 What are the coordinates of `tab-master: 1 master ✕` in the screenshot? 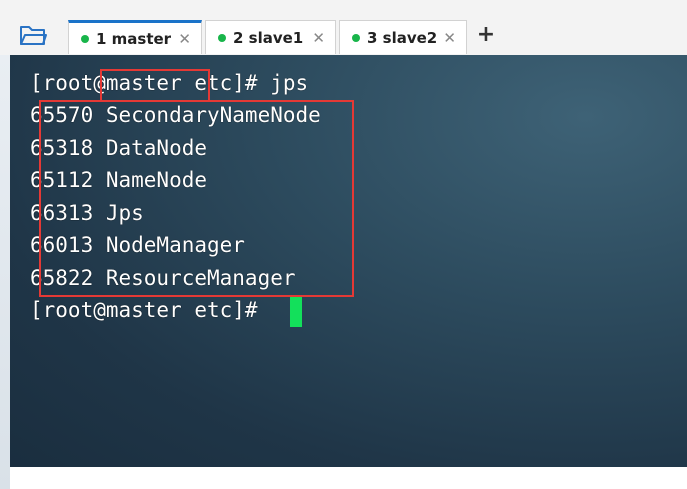 It's located at (135, 37).